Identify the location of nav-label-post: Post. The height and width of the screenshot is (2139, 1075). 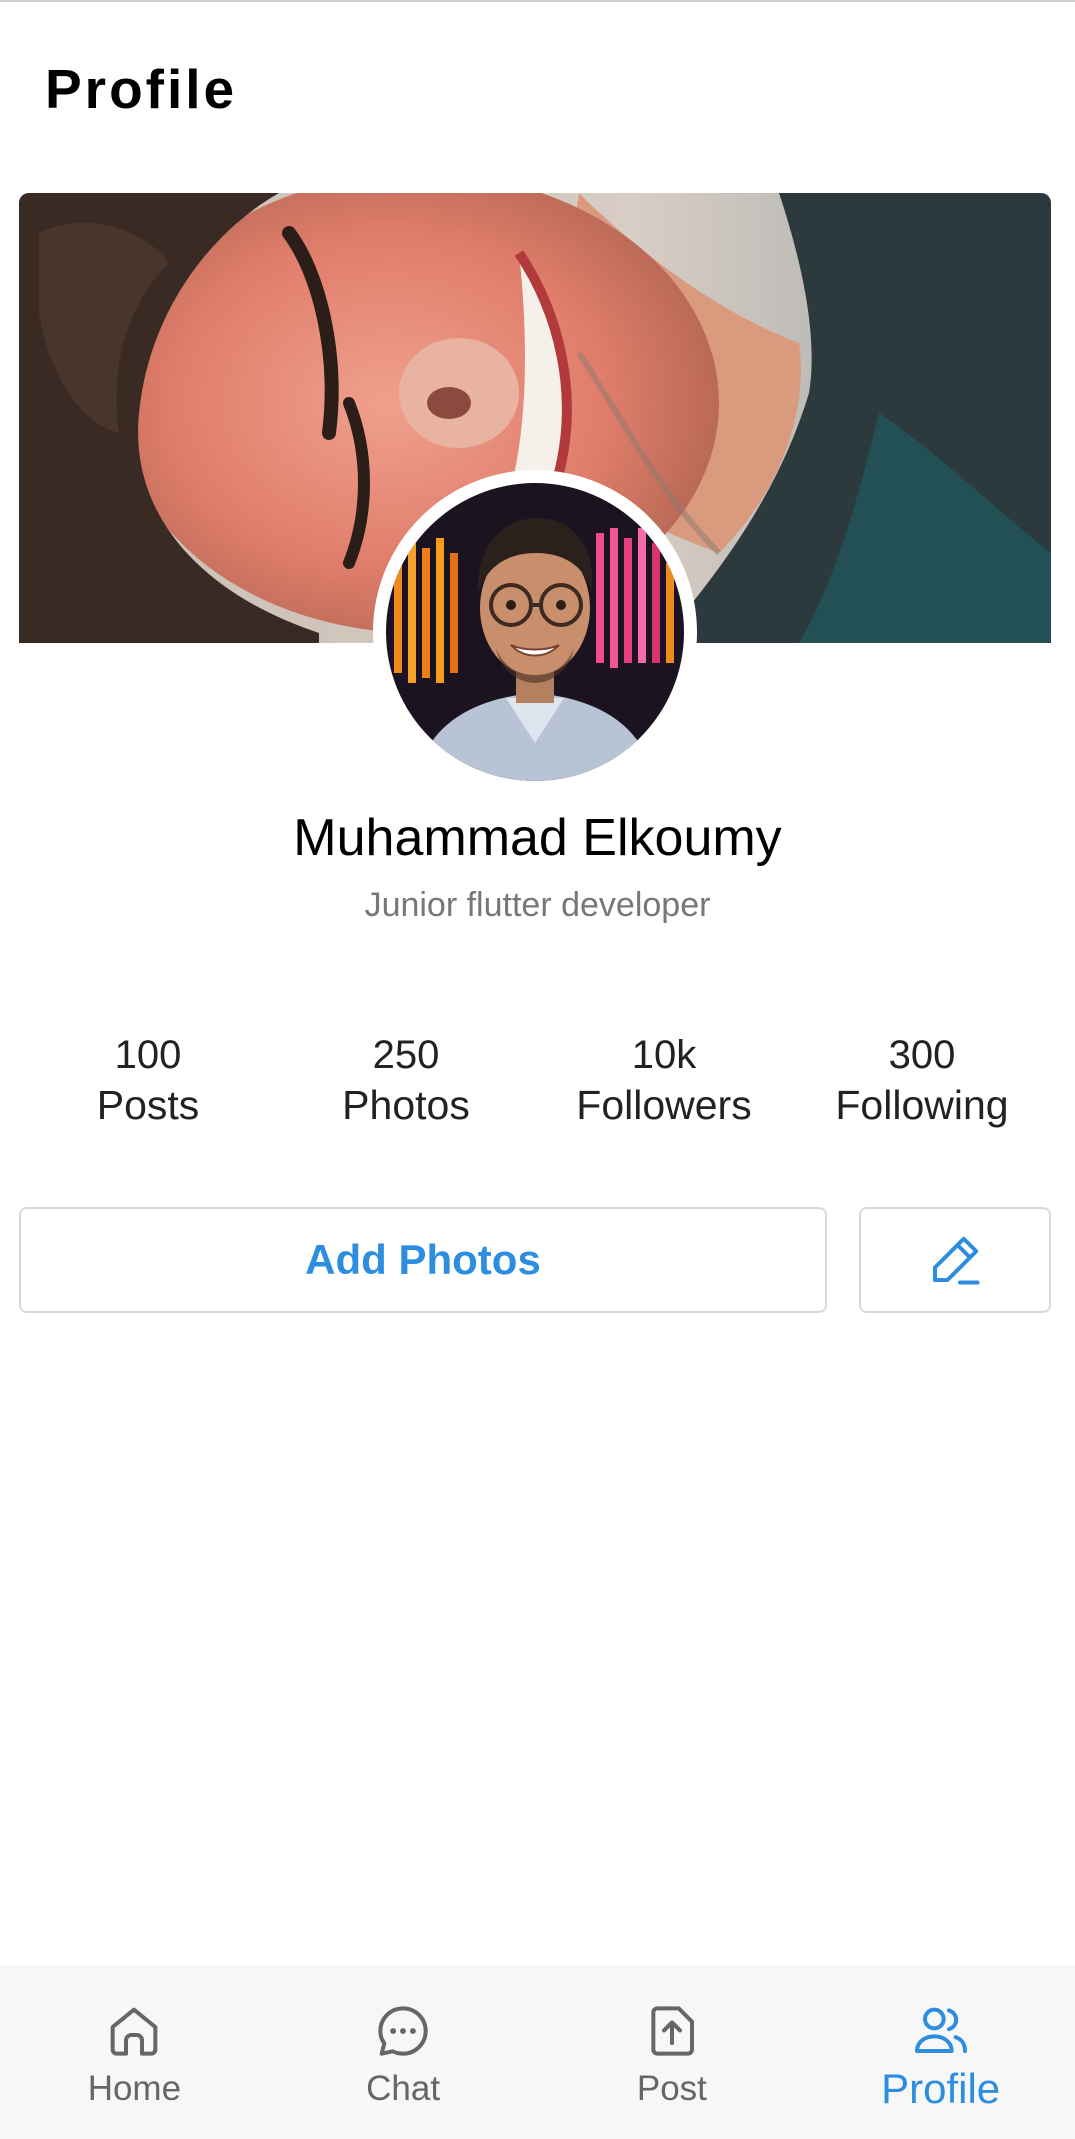
(671, 2088).